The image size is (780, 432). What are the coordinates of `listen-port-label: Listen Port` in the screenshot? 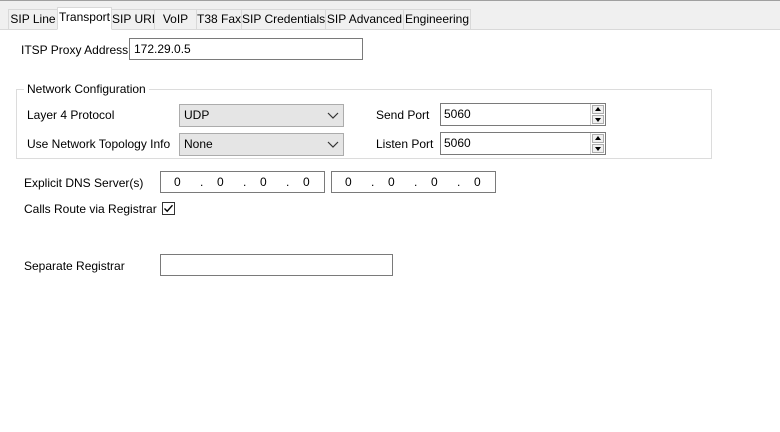 It's located at (405, 144).